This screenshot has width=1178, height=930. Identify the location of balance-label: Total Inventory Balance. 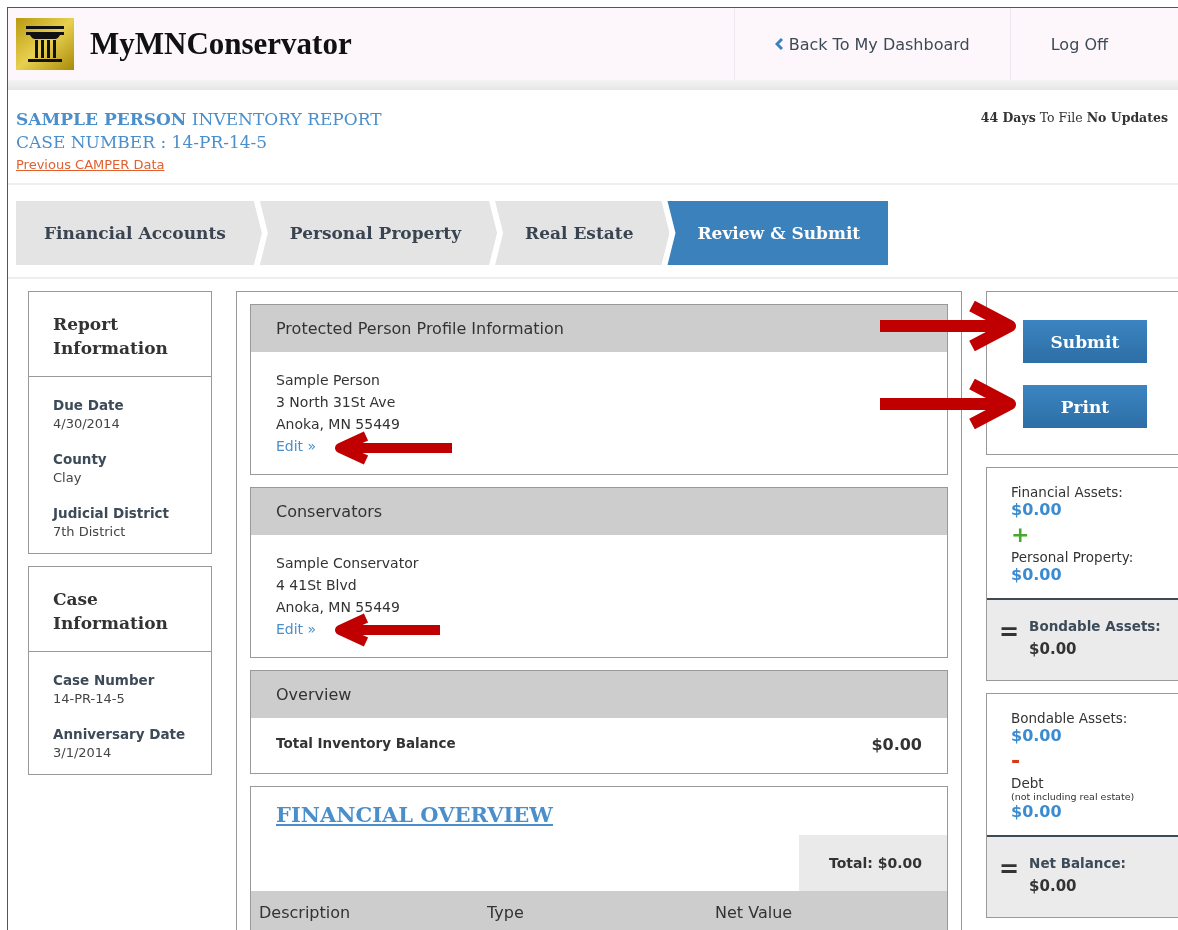
(366, 744).